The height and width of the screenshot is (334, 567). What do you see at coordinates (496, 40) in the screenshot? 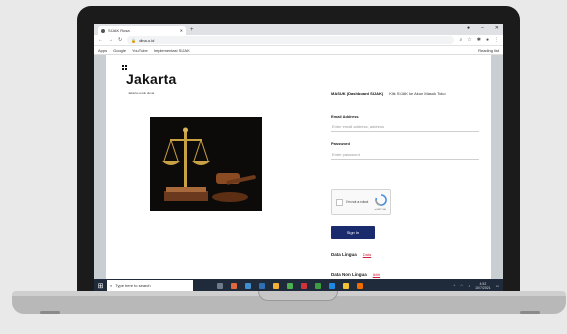
I see `menu-kebab-icon: ⋮` at bounding box center [496, 40].